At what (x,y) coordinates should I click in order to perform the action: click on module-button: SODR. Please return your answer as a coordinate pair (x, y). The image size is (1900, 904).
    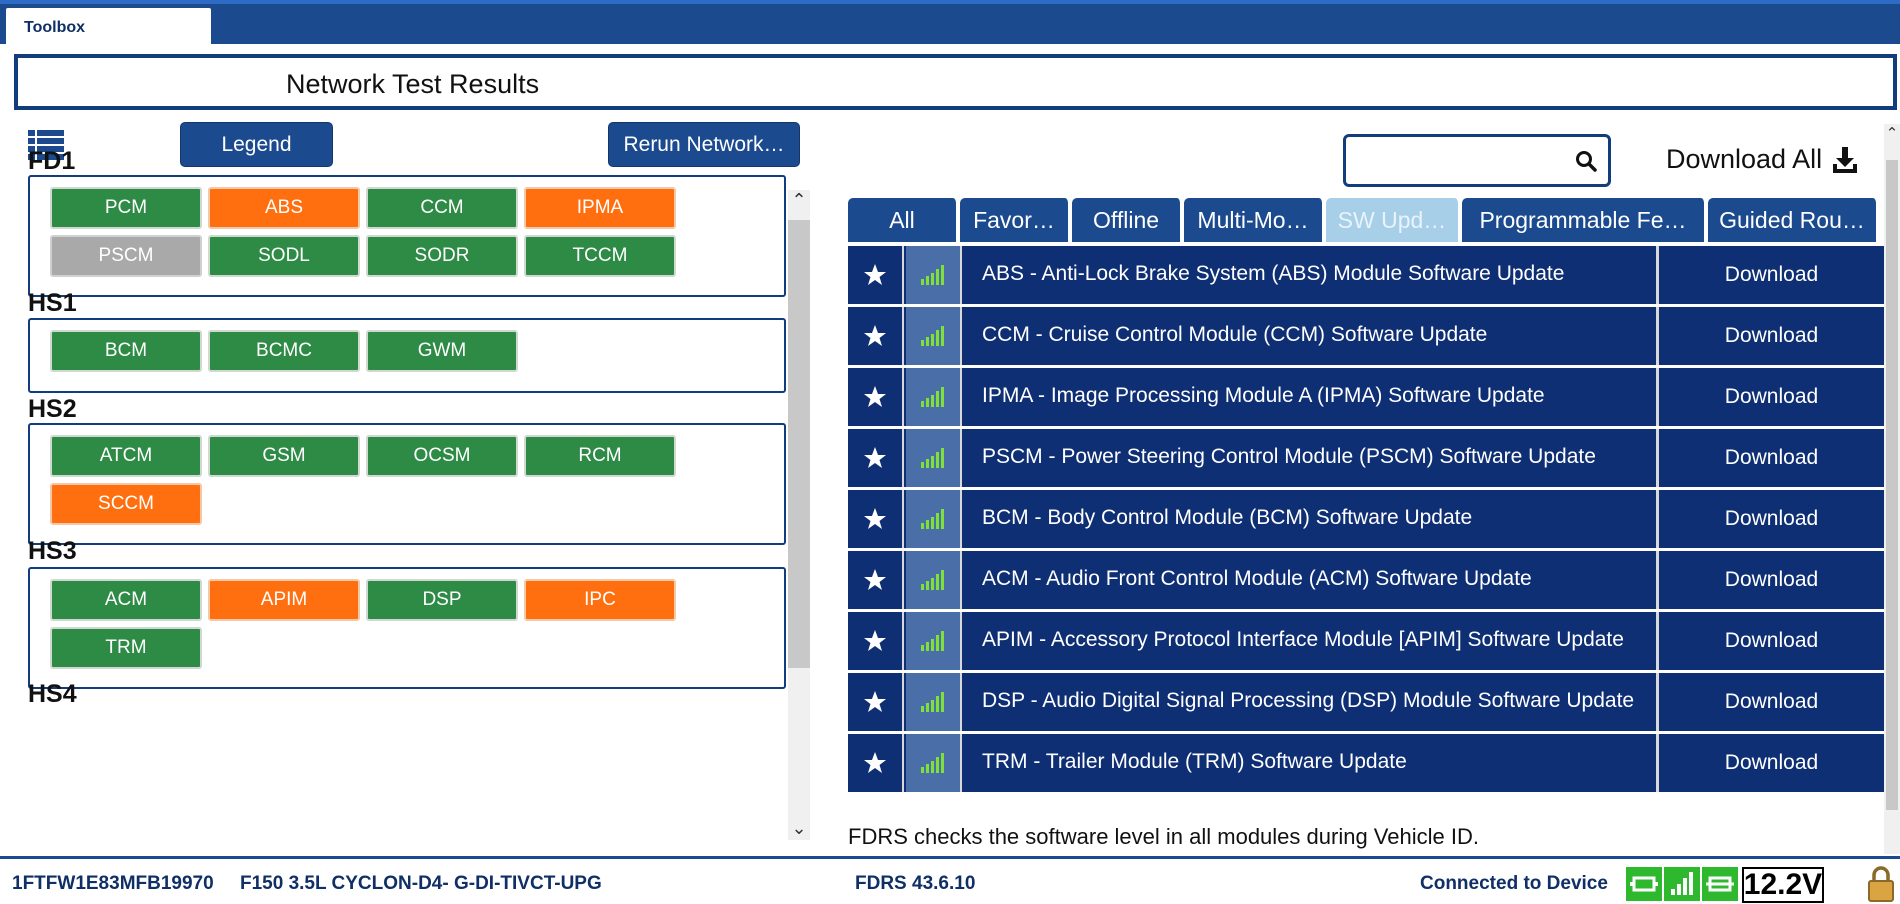
    Looking at the image, I should click on (442, 256).